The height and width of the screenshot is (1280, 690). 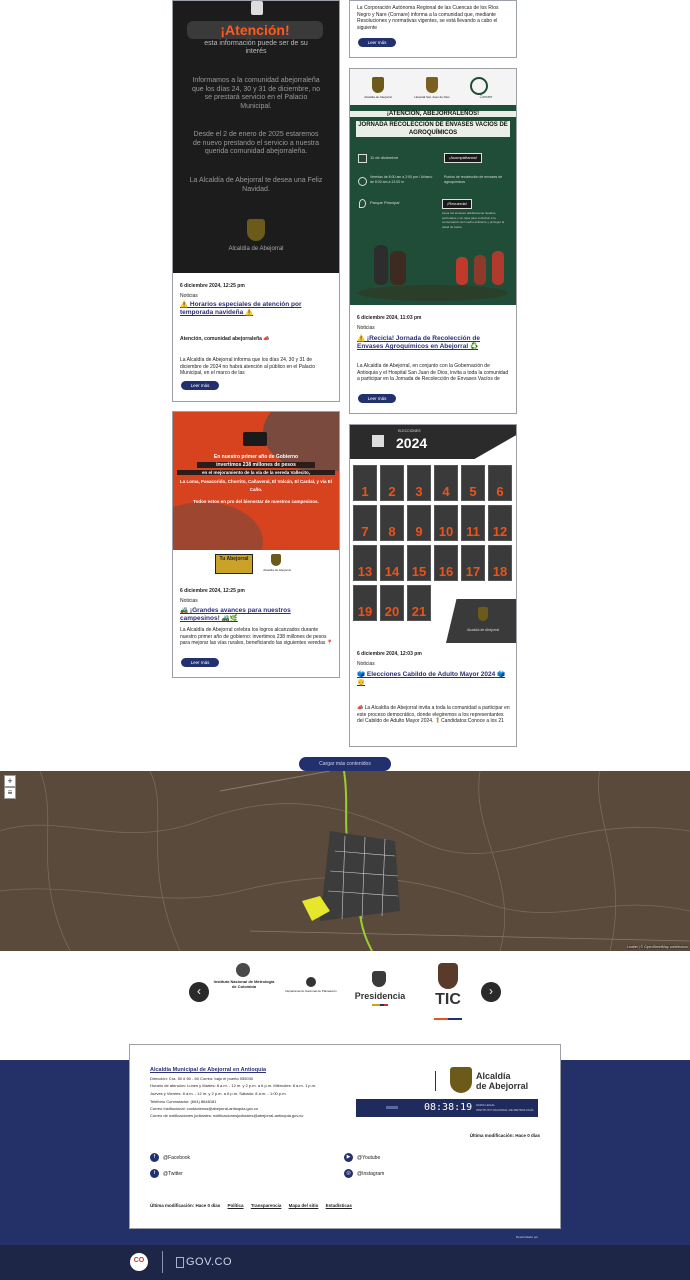 I want to click on people-illustration, so click(x=433, y=269).